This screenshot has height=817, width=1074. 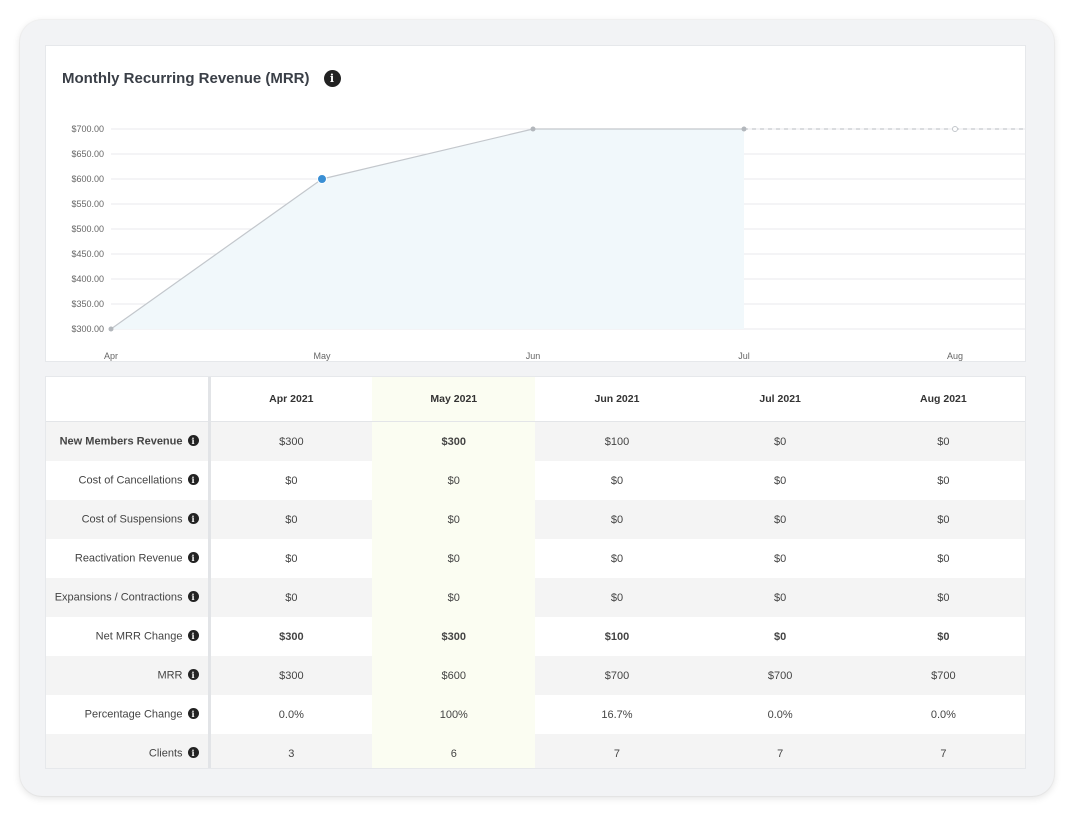 I want to click on data-point-projected, so click(x=955, y=129).